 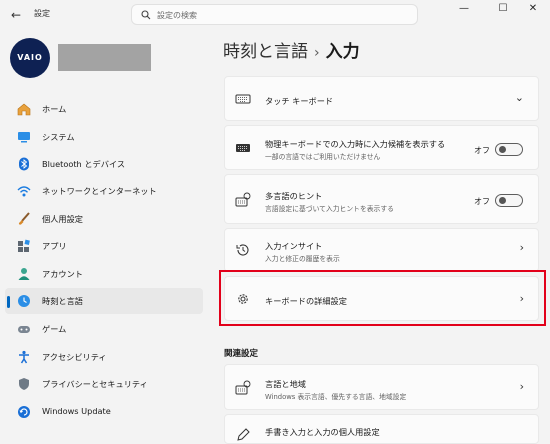 What do you see at coordinates (62, 274) in the screenshot?
I see `sidebar-item-label: アカウント` at bounding box center [62, 274].